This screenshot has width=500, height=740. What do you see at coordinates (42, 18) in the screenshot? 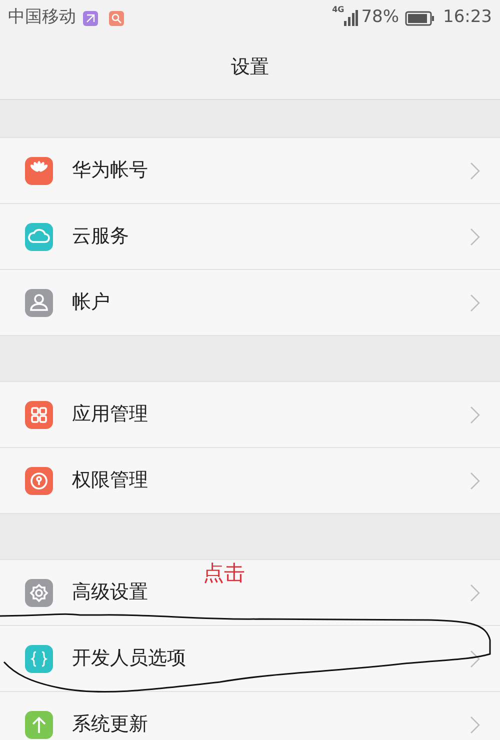
I see `carrier-name: 中国移动` at bounding box center [42, 18].